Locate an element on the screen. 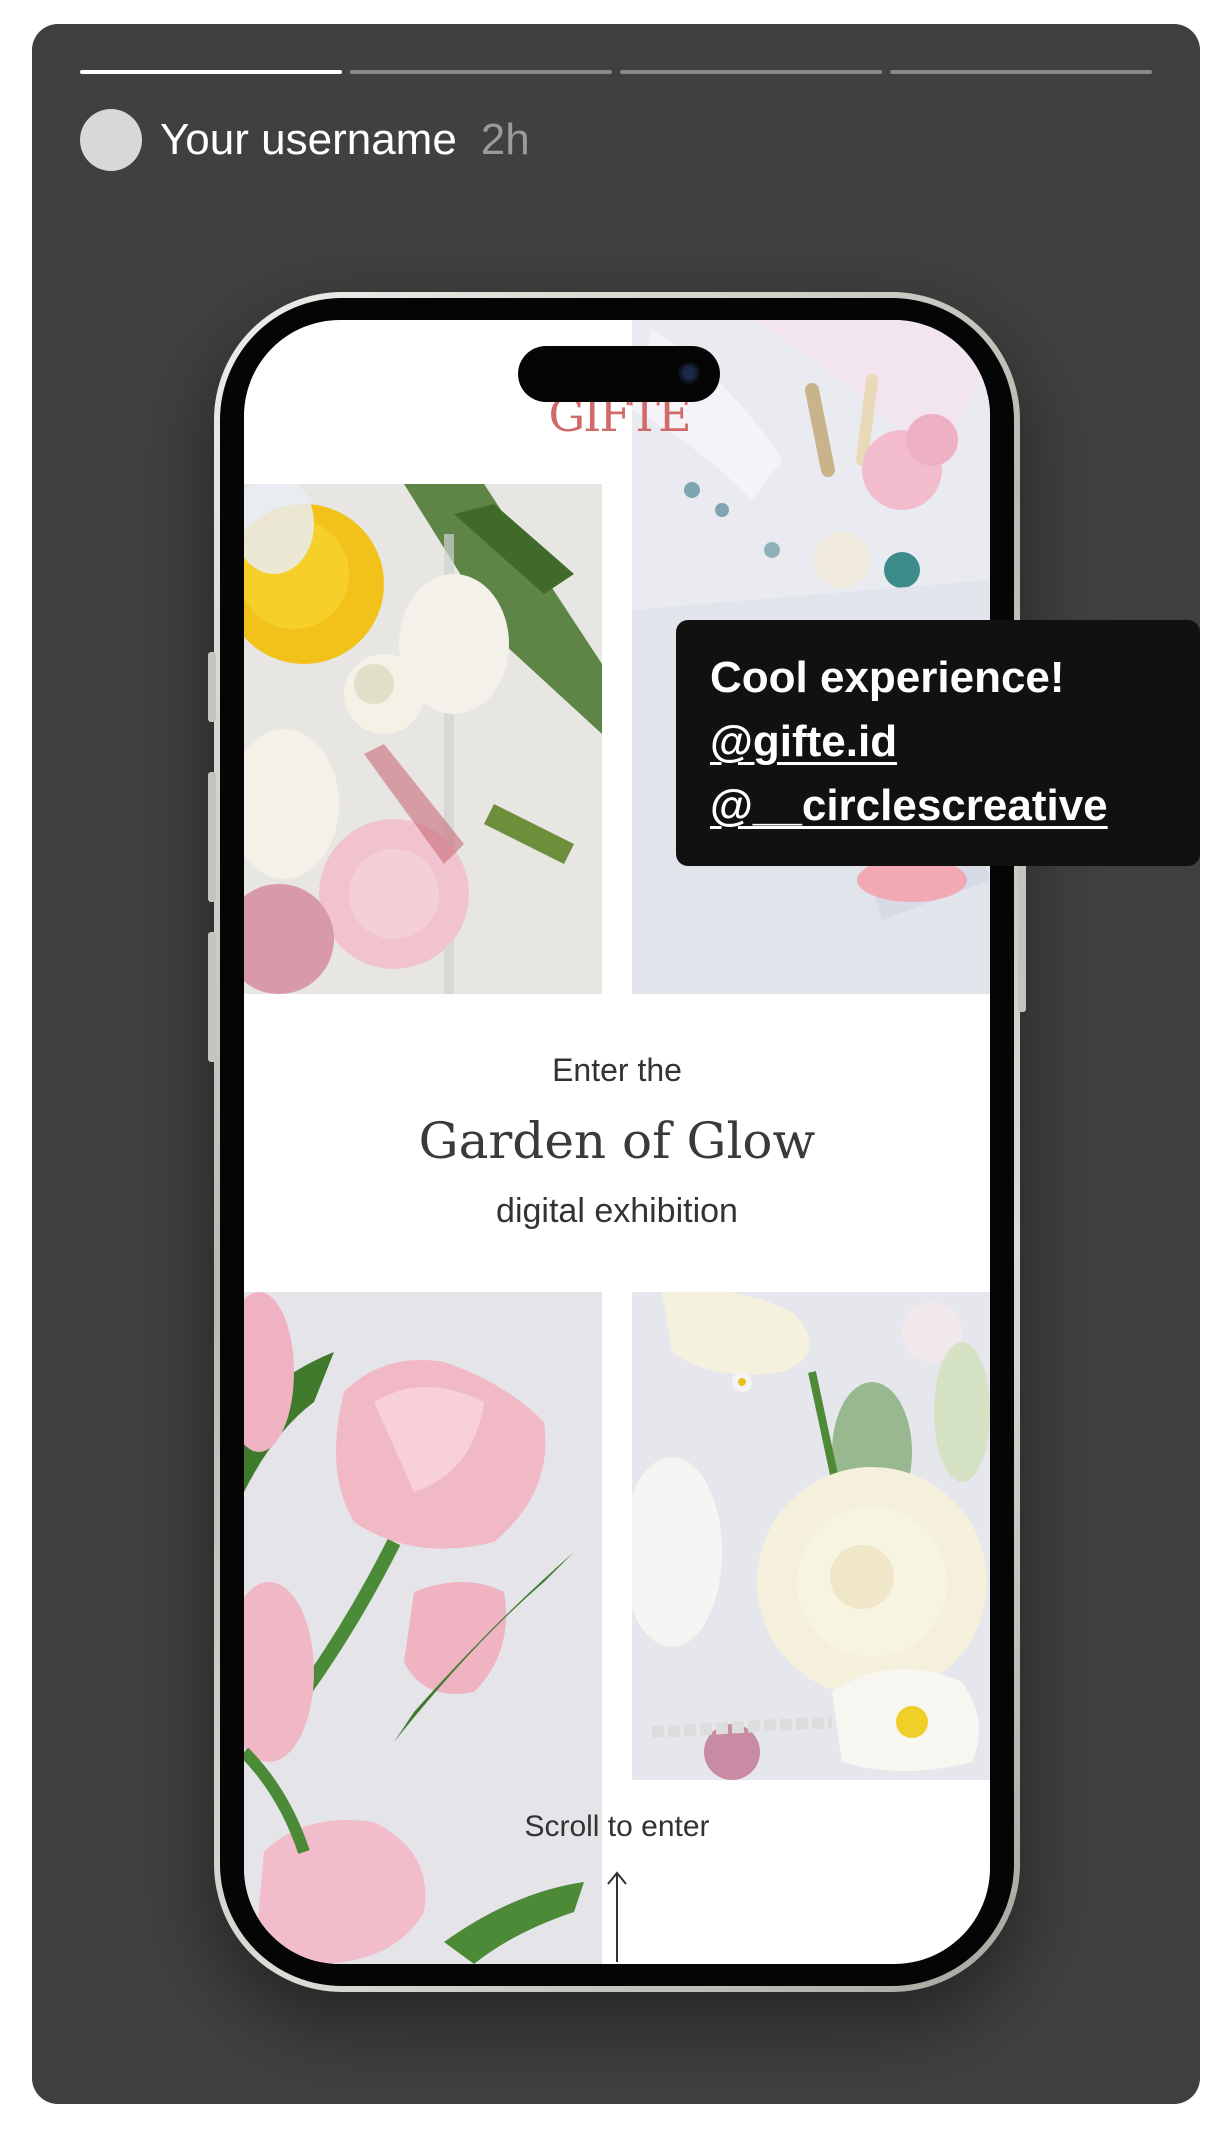 The height and width of the screenshot is (2144, 1232). mention-link: @gifte.id is located at coordinates (938, 742).